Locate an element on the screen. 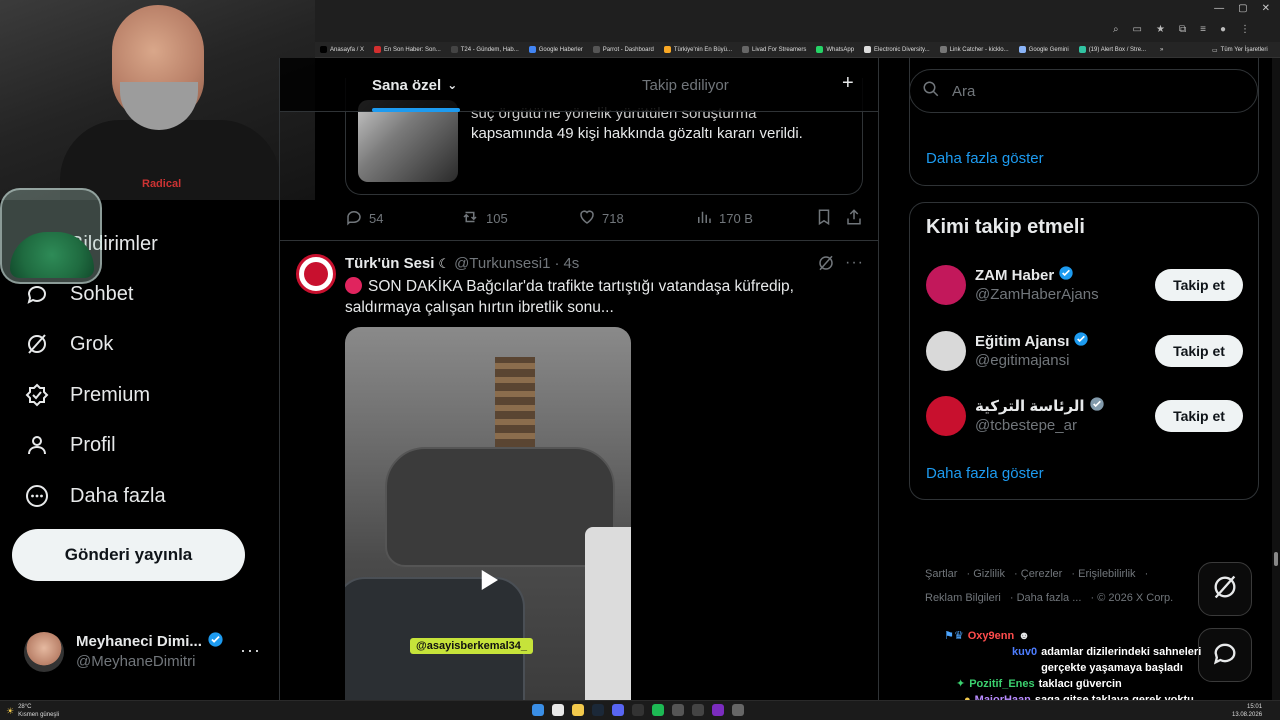 The width and height of the screenshot is (1280, 720). post-video: @asayisberkemal34_ is located at coordinates (488, 523).